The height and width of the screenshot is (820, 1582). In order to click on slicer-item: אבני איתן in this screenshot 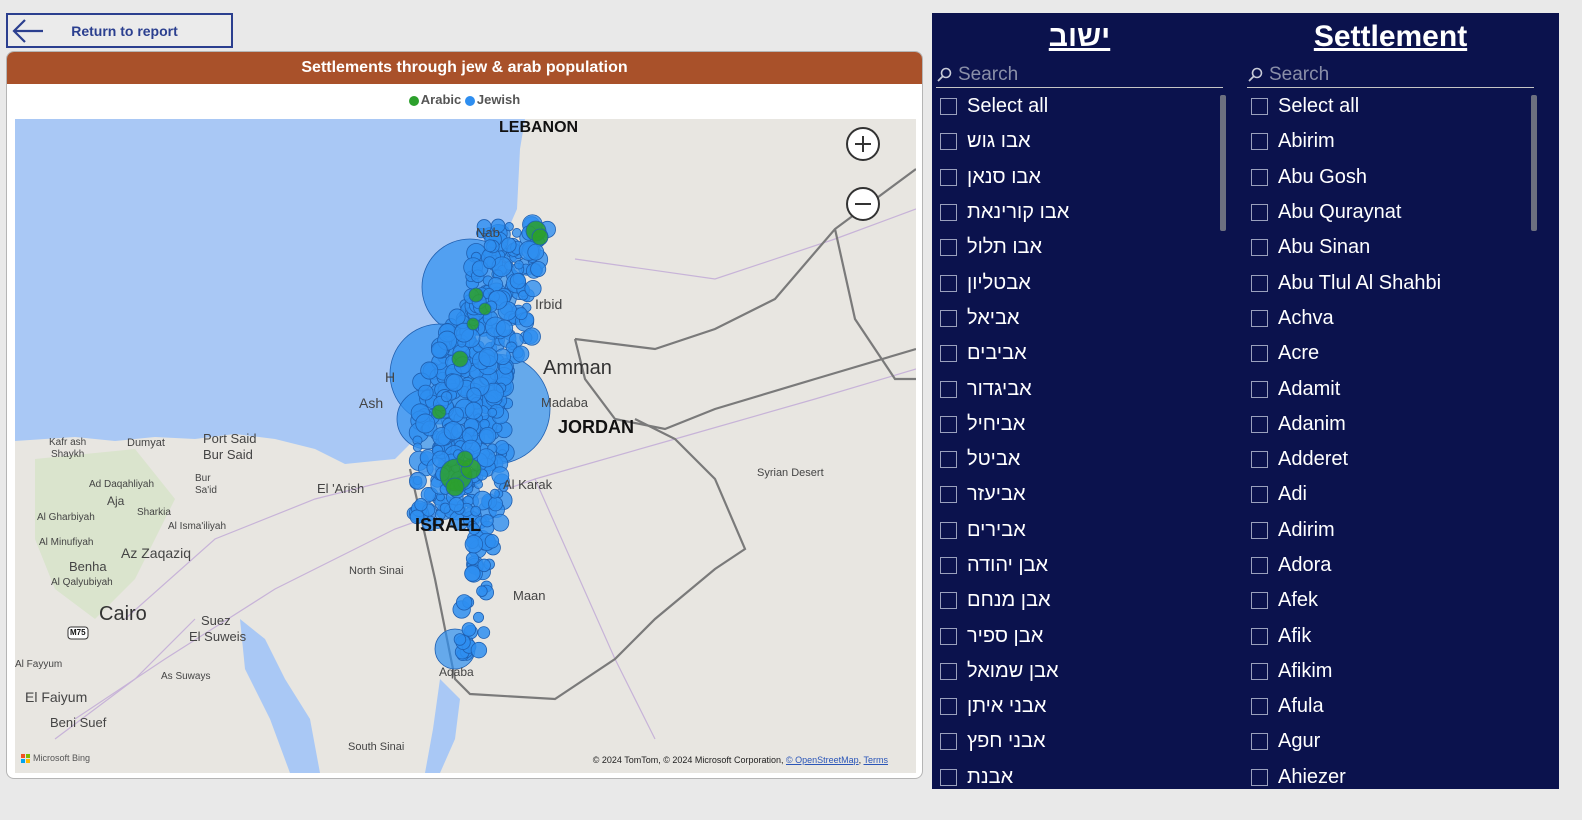, I will do `click(1079, 706)`.